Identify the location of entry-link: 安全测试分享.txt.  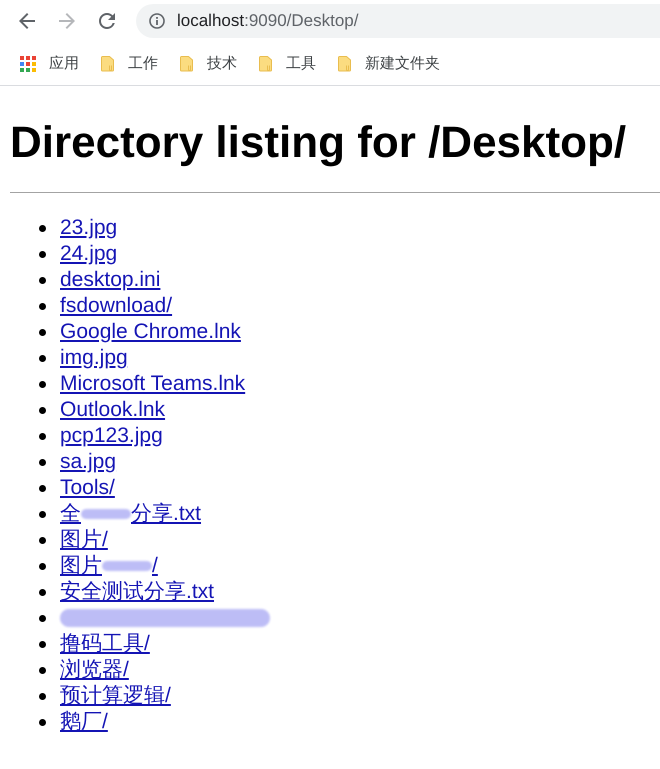
(137, 592).